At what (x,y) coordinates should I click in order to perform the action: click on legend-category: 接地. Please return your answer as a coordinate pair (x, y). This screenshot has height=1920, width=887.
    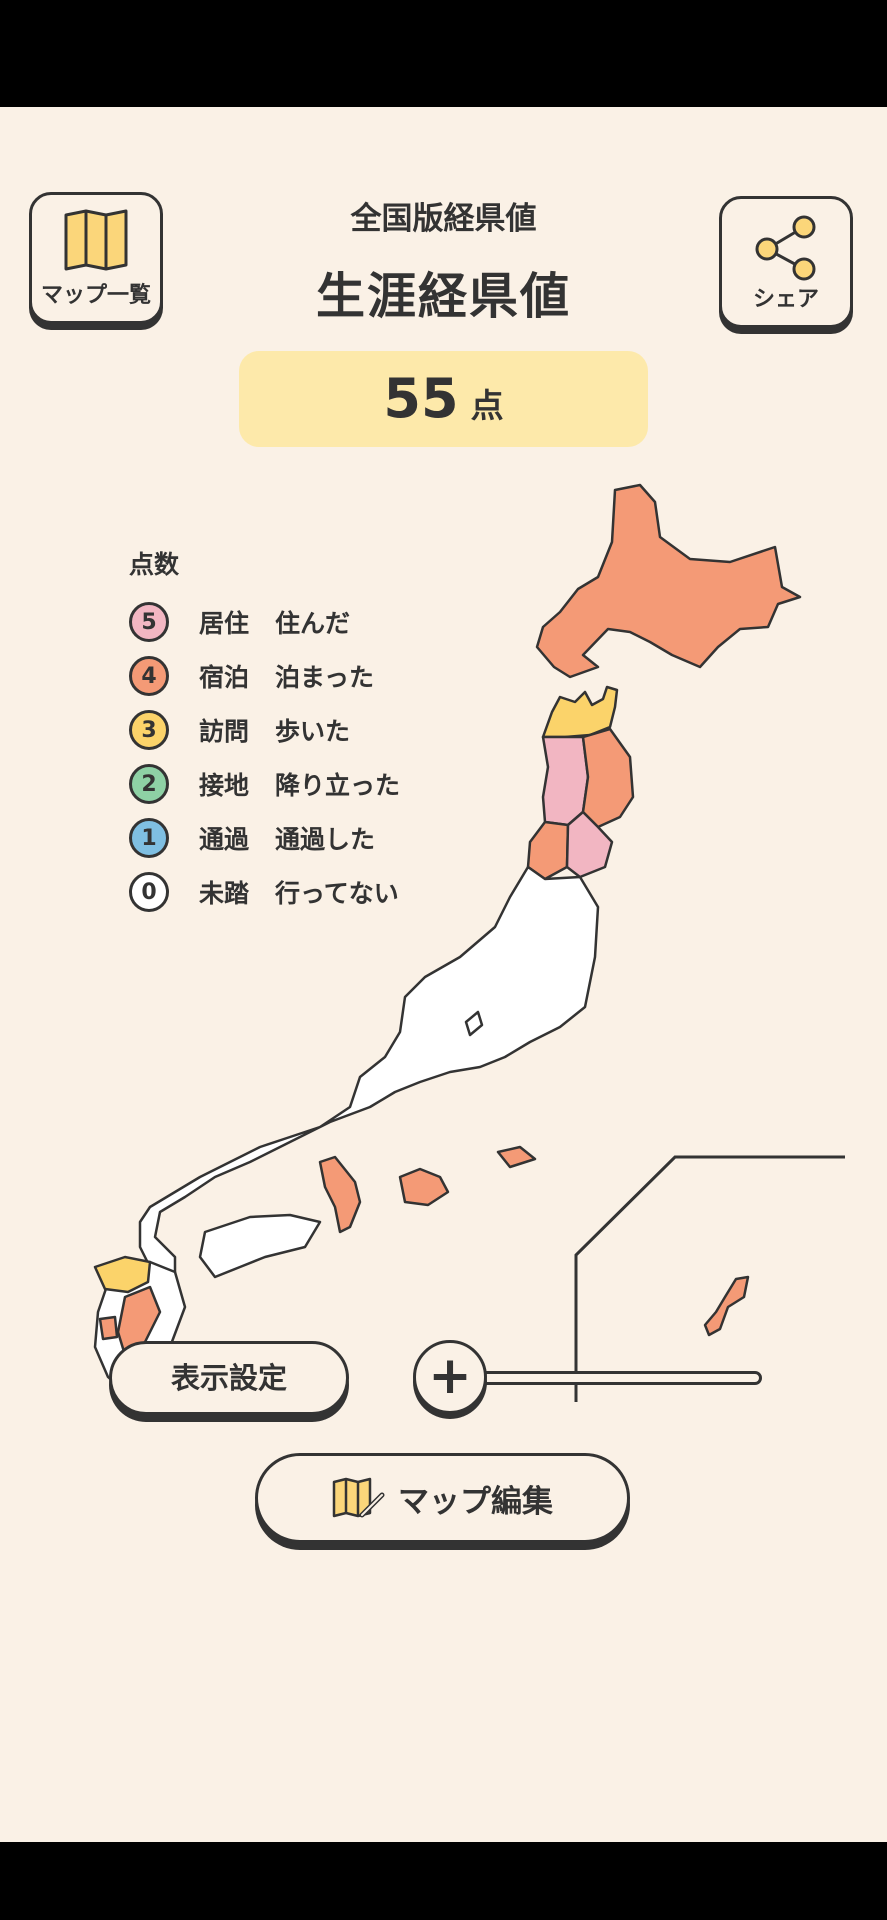
    Looking at the image, I should click on (224, 785).